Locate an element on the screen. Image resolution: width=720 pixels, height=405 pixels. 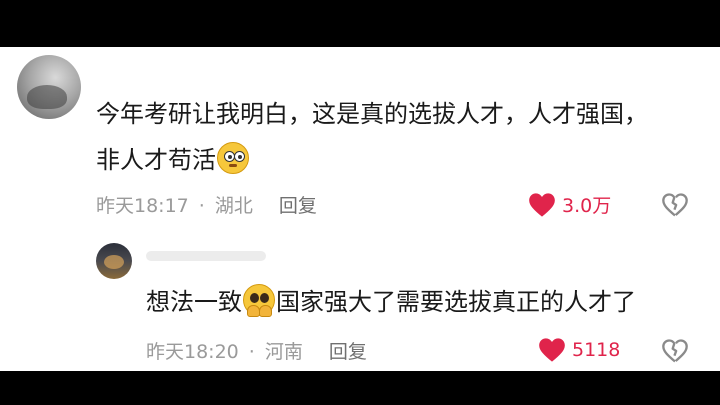
reply-text-after-emoji: 国家强大了需要选拔真正的人才了 is located at coordinates (456, 302).